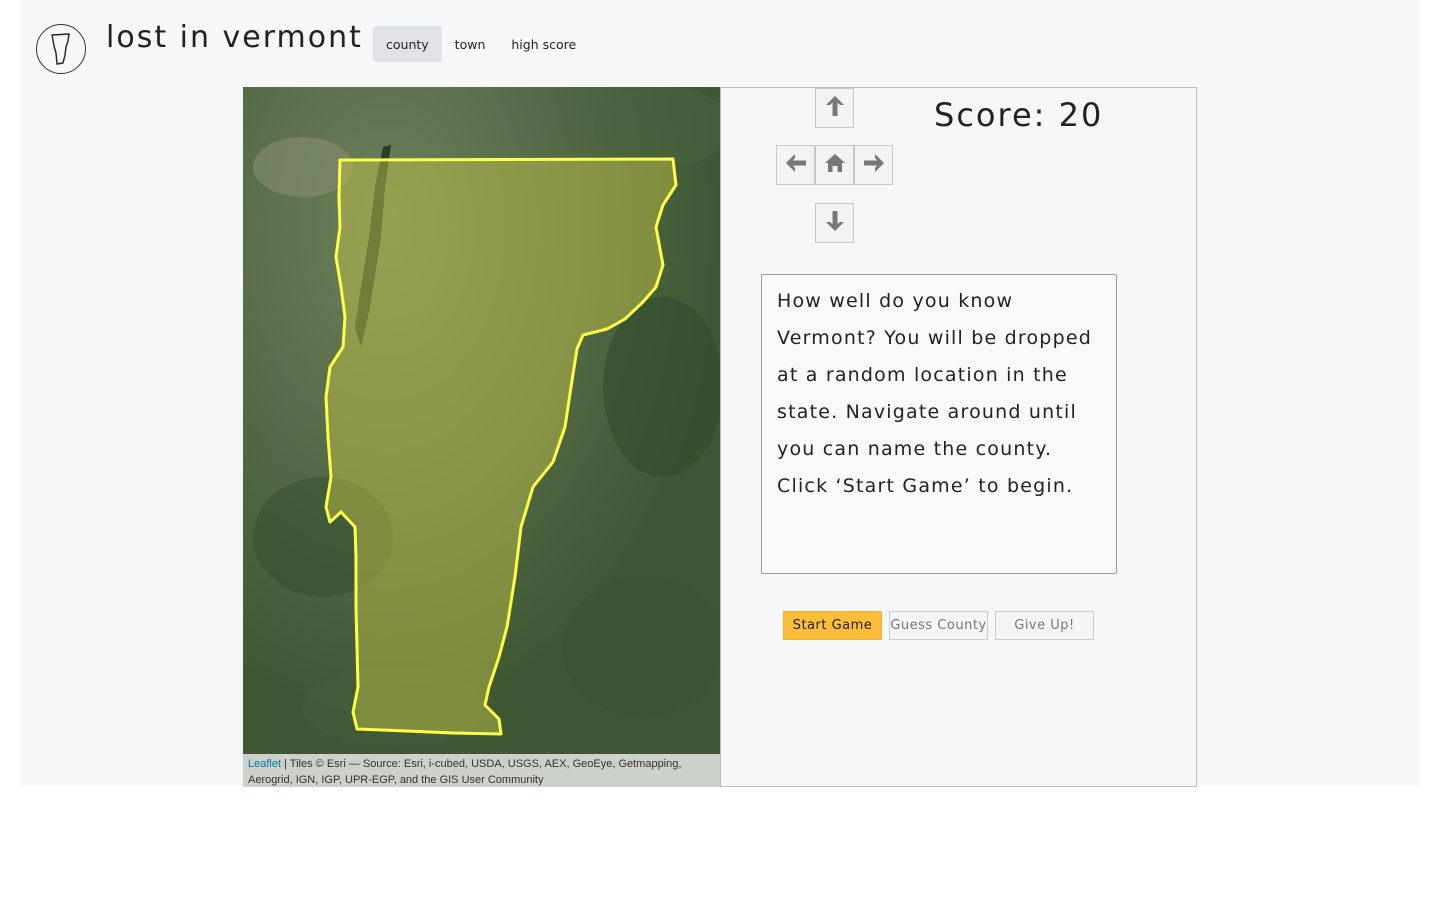 Image resolution: width=1440 pixels, height=900 pixels. I want to click on tab-high-score: high score, so click(543, 44).